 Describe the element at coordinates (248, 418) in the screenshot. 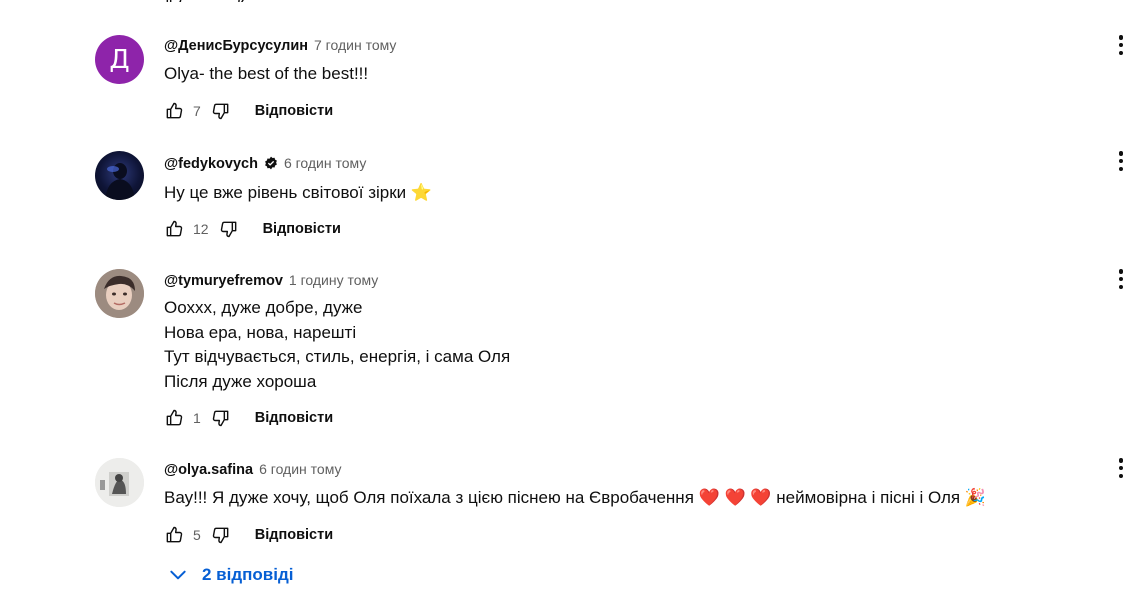

I see `comment-actions: 1 Відповісти` at that location.